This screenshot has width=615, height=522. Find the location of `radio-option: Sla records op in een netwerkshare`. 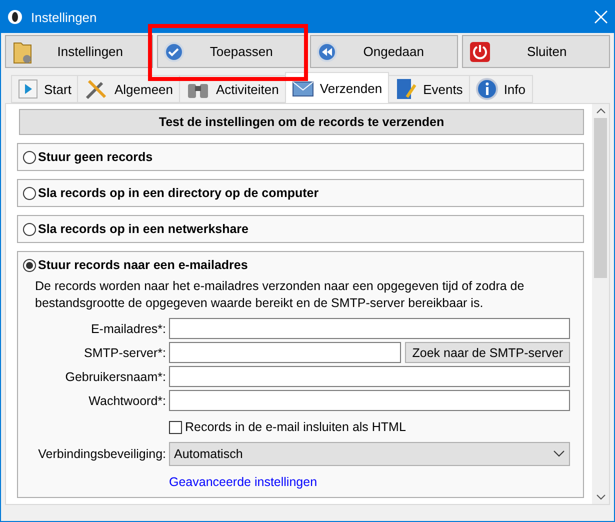

radio-option: Sla records op in een netwerkshare is located at coordinates (300, 229).